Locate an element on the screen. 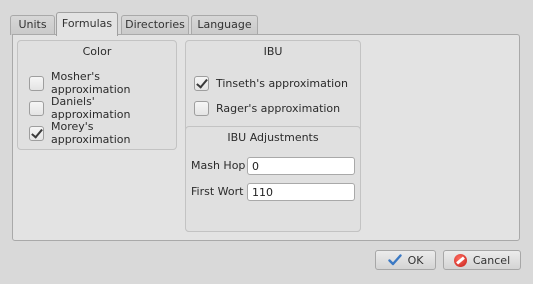  morey-option: Morey's approximation is located at coordinates (102, 133).